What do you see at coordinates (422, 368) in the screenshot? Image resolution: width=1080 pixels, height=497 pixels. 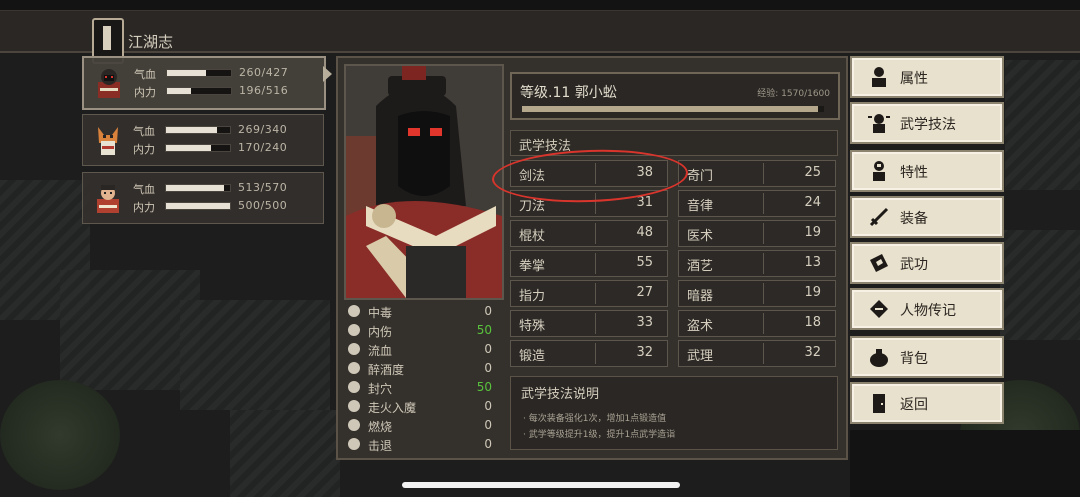 I see `status-drunk: 醉酒度 0` at bounding box center [422, 368].